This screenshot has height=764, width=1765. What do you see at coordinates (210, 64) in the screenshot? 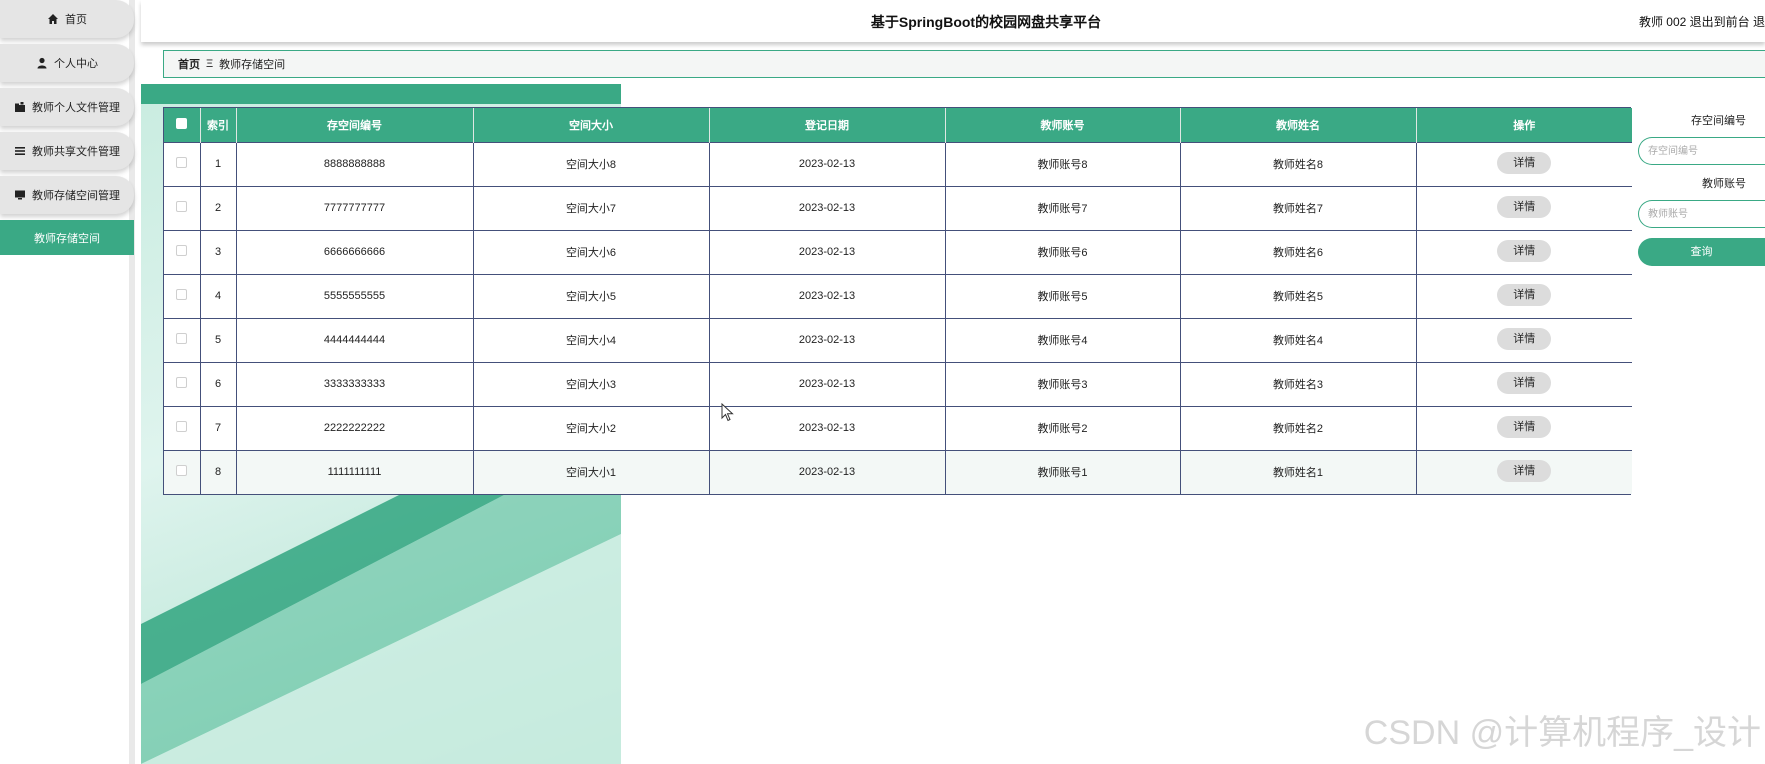
I see `breadcrumb-separator-icon: Ξ` at bounding box center [210, 64].